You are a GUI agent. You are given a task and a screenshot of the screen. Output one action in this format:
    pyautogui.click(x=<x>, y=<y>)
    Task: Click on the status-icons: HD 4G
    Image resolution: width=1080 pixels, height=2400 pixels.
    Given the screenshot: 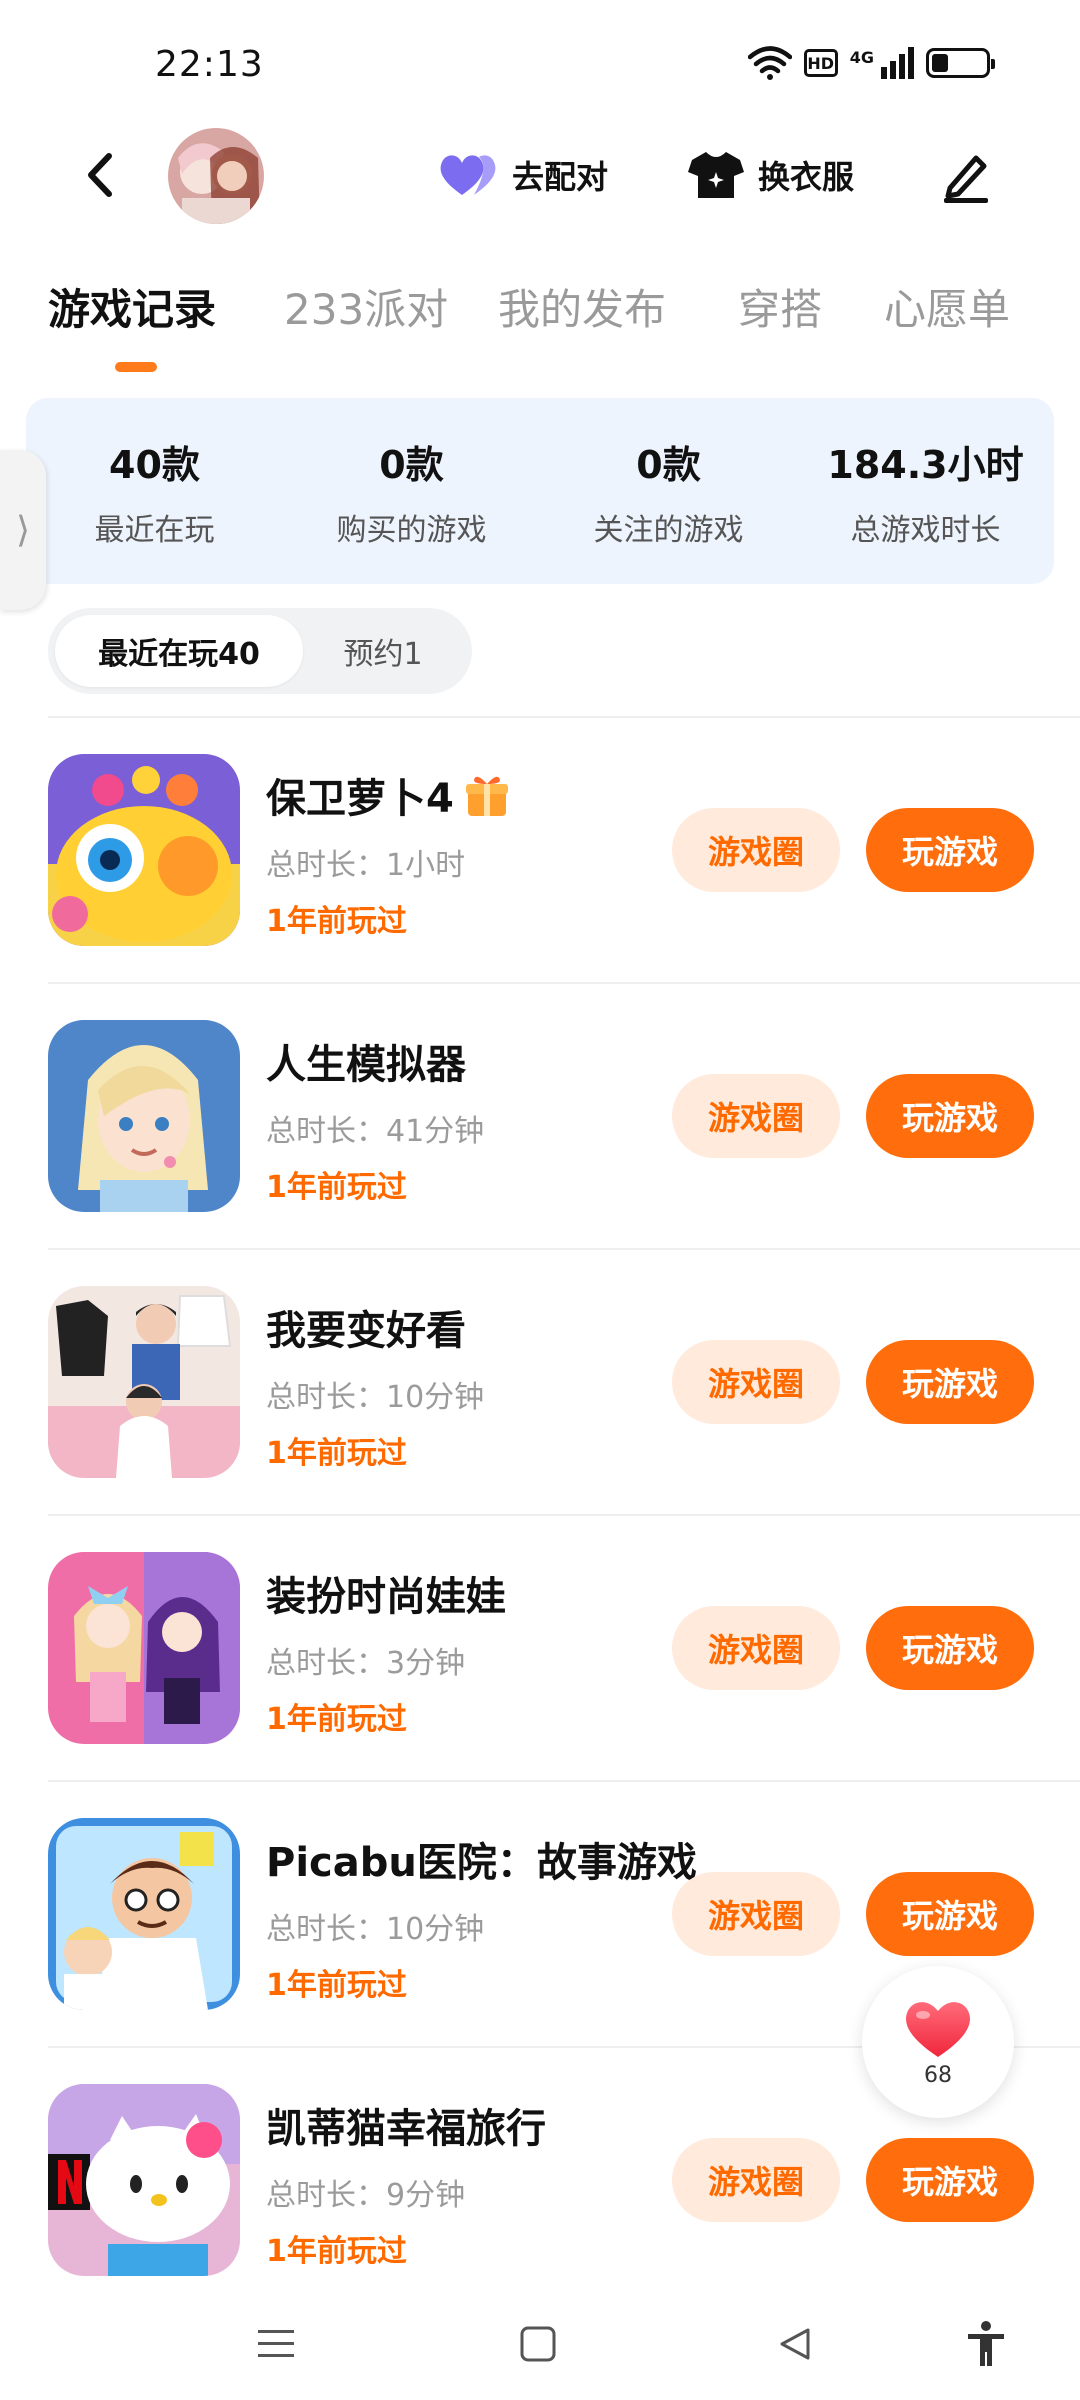 What is the action you would take?
    pyautogui.click(x=871, y=63)
    